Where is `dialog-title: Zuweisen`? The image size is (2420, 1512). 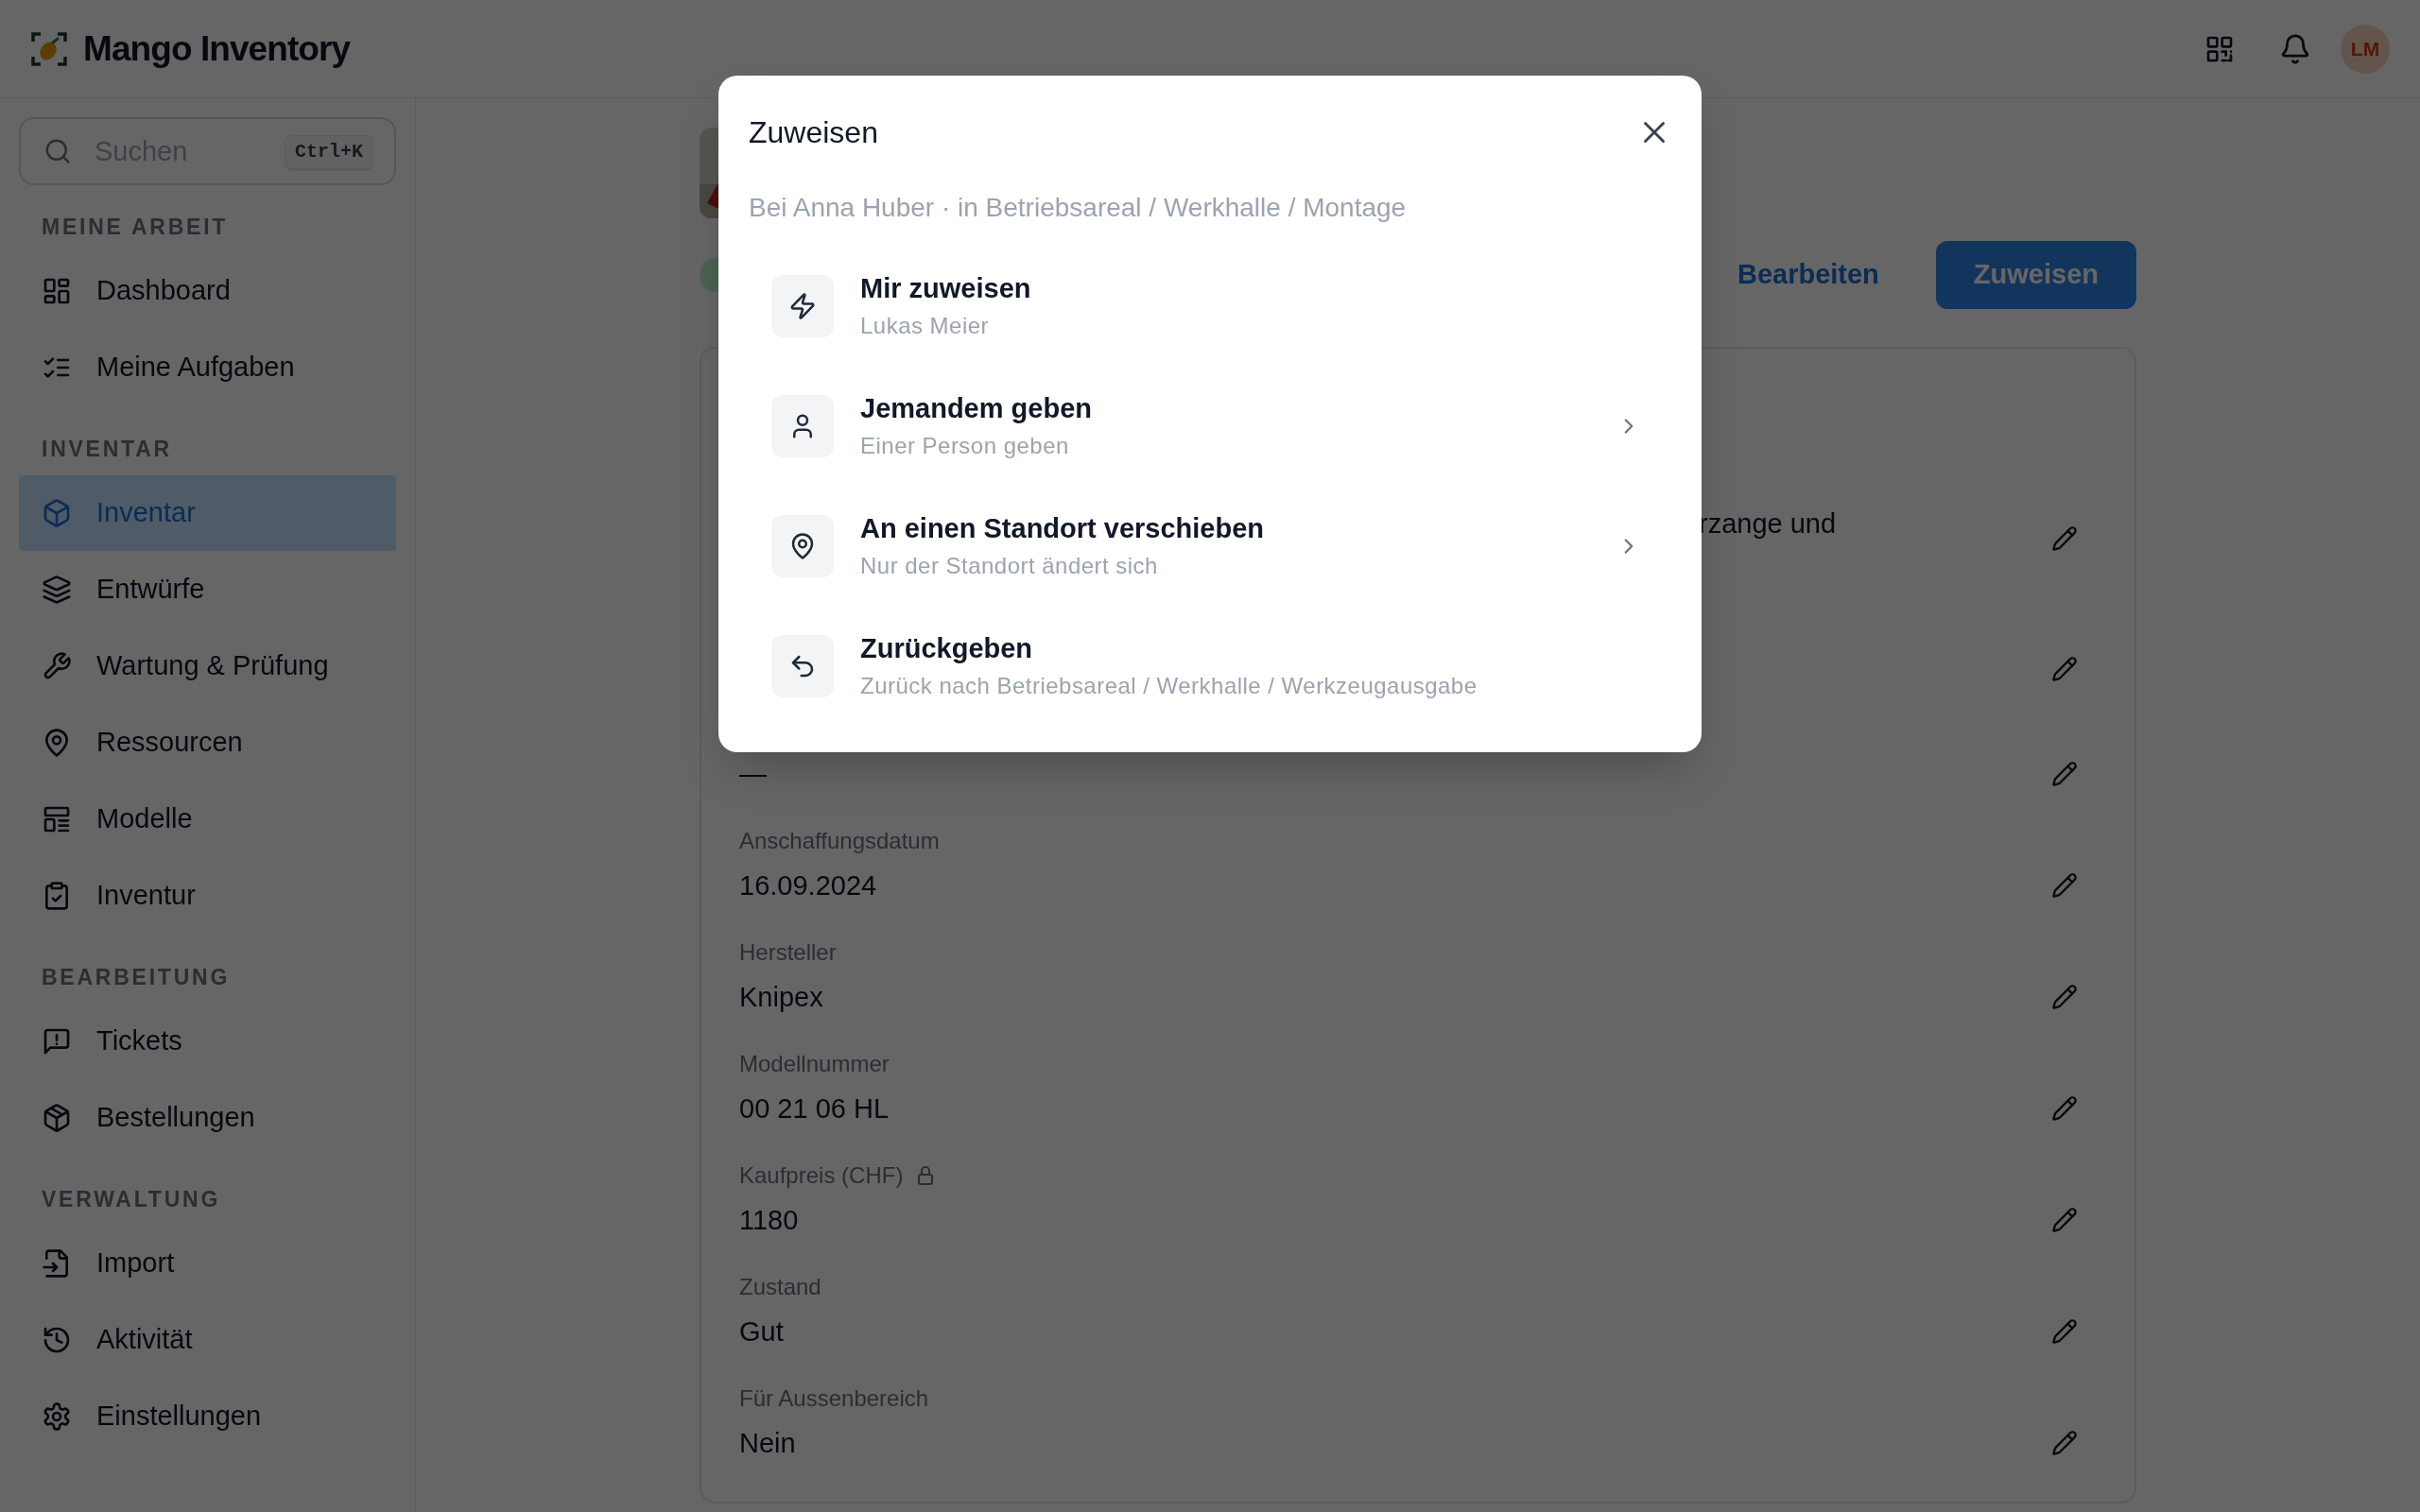 dialog-title: Zuweisen is located at coordinates (813, 132).